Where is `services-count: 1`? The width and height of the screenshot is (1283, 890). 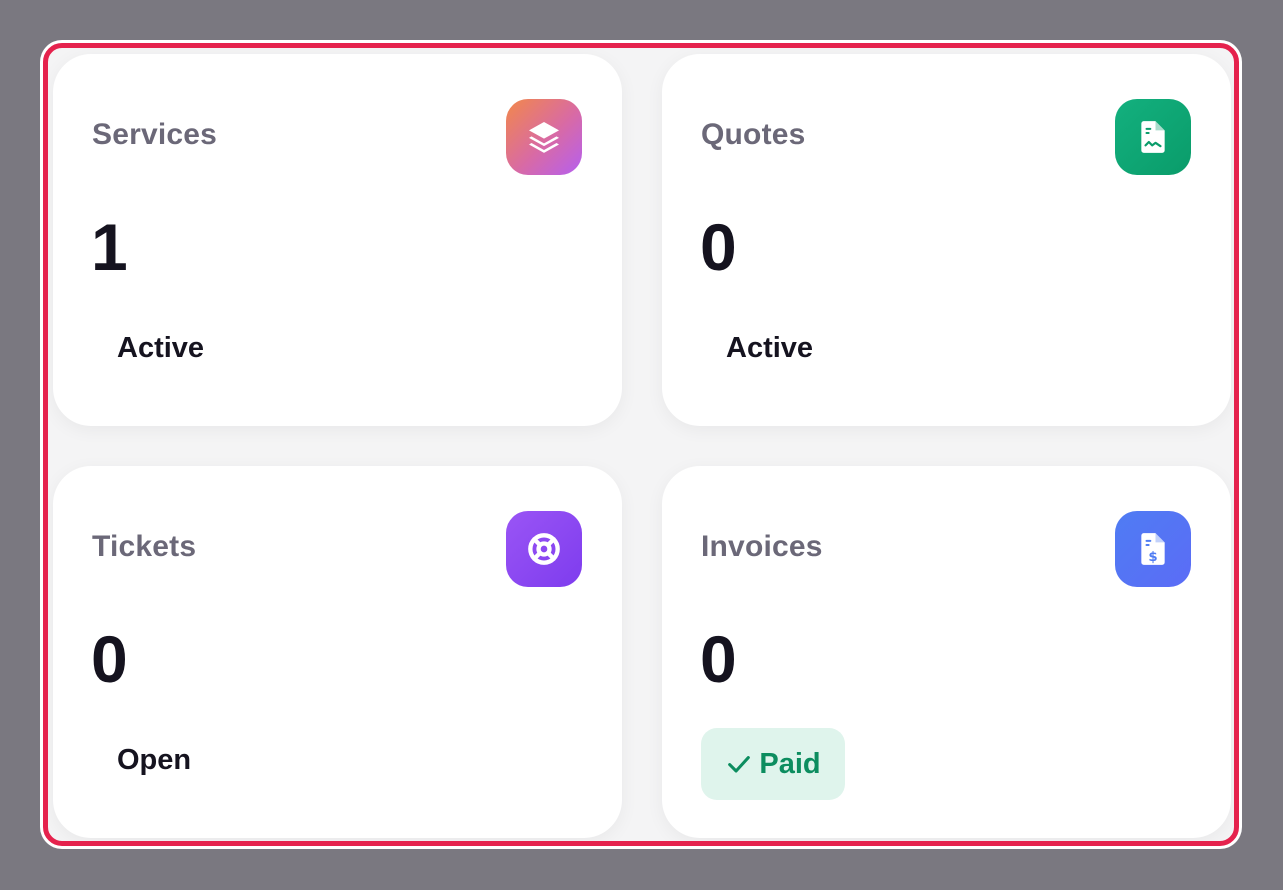 services-count: 1 is located at coordinates (109, 247).